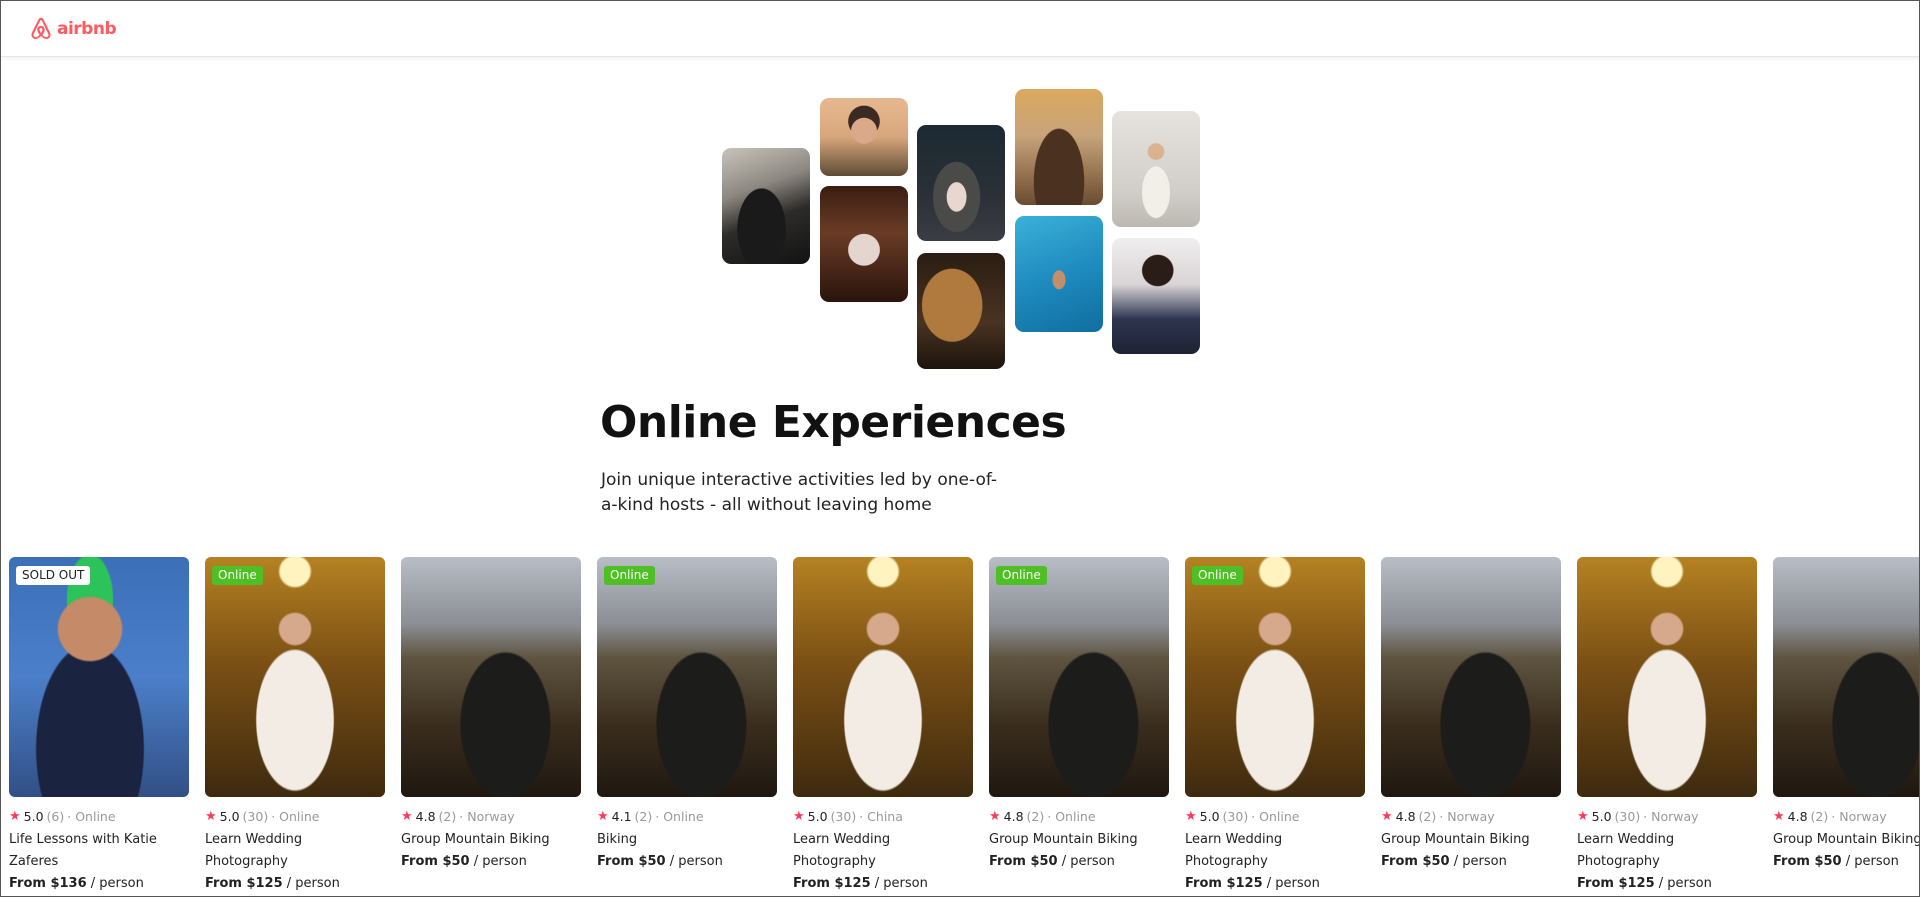  What do you see at coordinates (99, 677) in the screenshot?
I see `experience-photo: SOLD OUT` at bounding box center [99, 677].